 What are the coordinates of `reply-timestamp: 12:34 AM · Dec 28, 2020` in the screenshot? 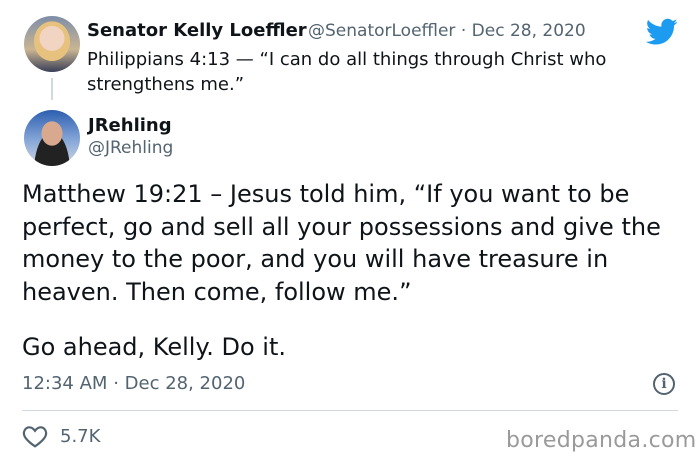 It's located at (133, 383).